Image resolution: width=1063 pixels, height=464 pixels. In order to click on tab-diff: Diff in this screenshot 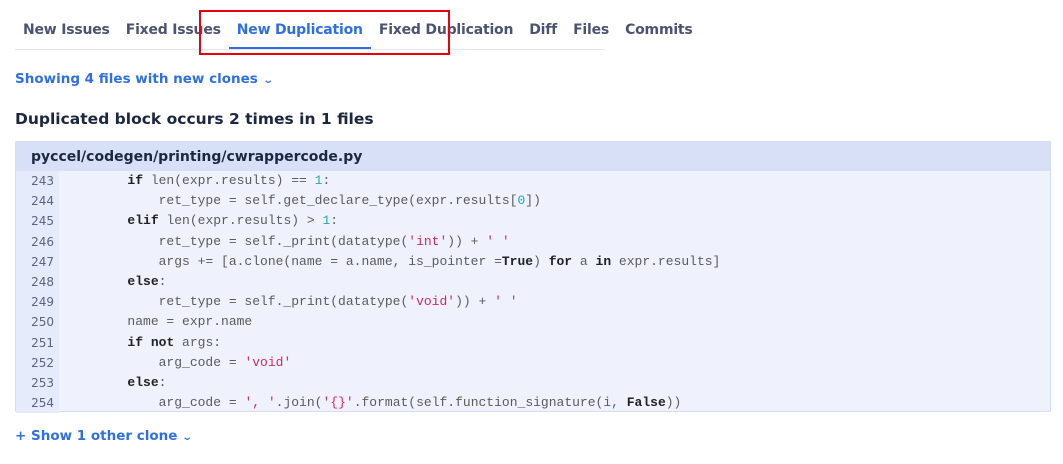, I will do `click(543, 31)`.